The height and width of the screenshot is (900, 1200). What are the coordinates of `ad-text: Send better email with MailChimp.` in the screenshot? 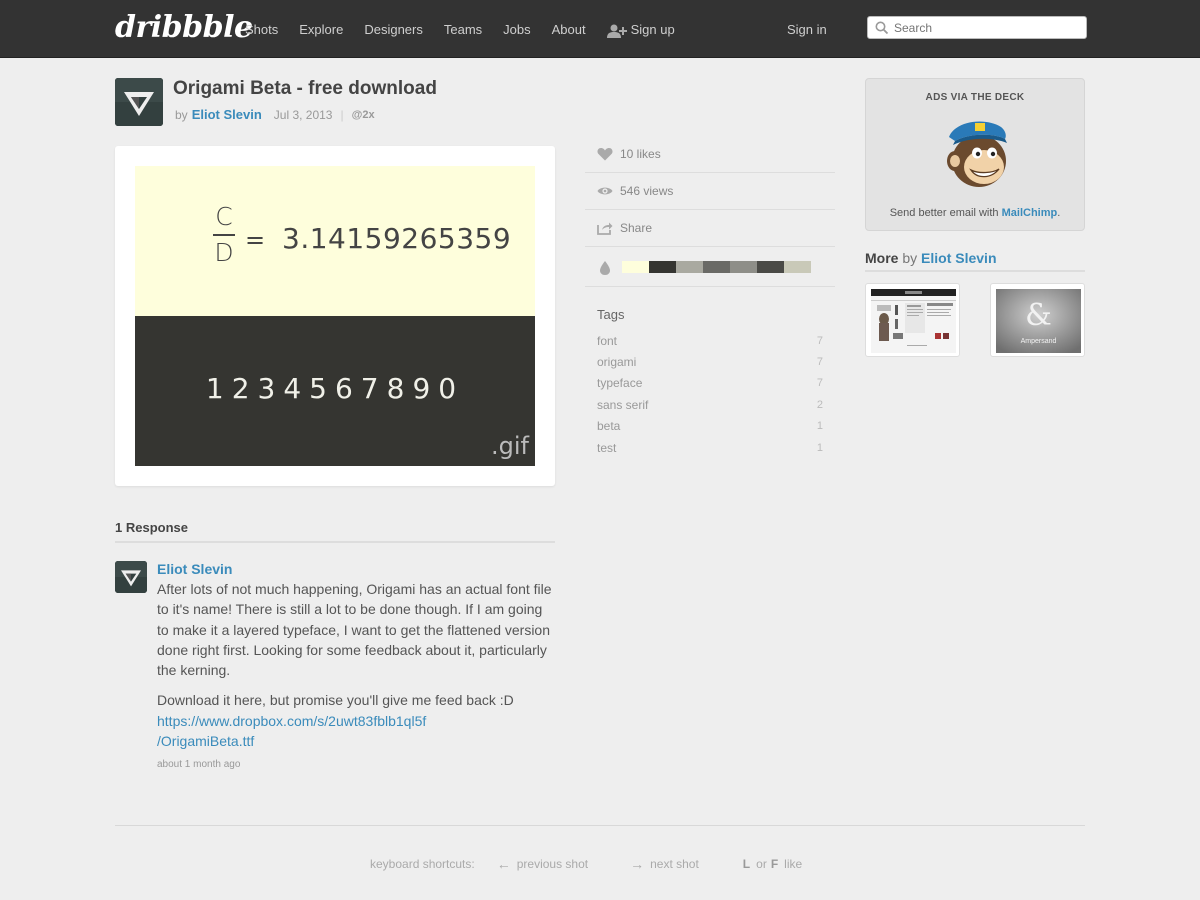 It's located at (975, 213).